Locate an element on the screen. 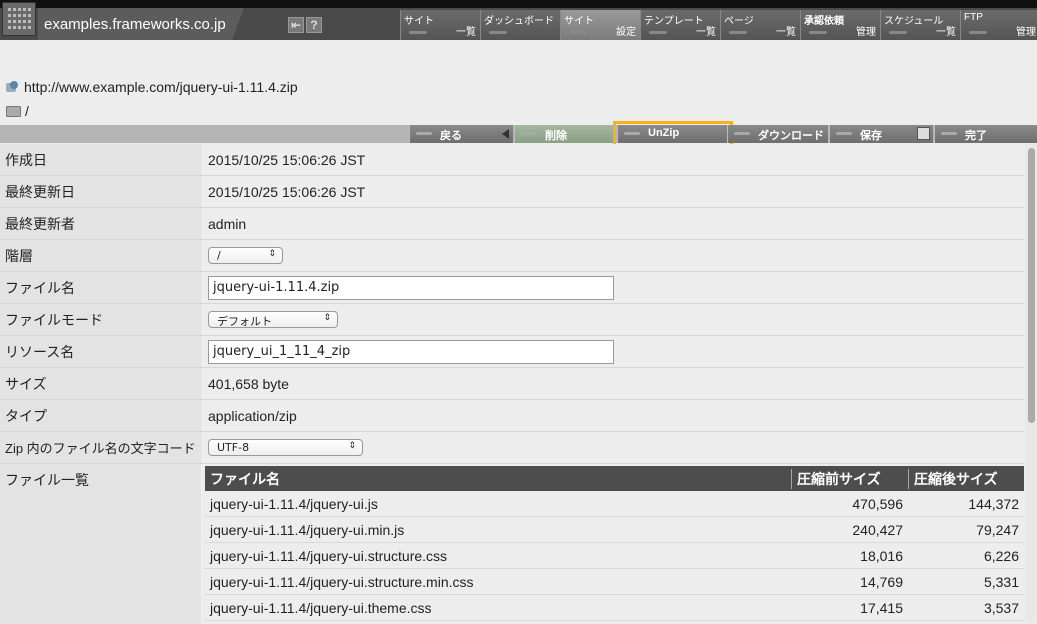 The width and height of the screenshot is (1037, 624). filename-cell: jquery-ui-1.11.4.zip is located at coordinates (613, 287).